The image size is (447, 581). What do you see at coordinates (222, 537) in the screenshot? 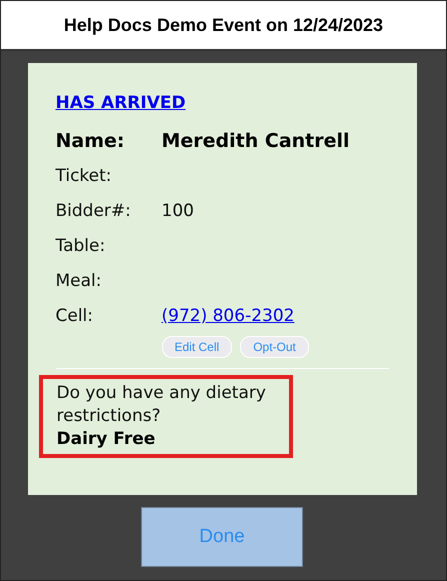
I see `done-button: Done` at bounding box center [222, 537].